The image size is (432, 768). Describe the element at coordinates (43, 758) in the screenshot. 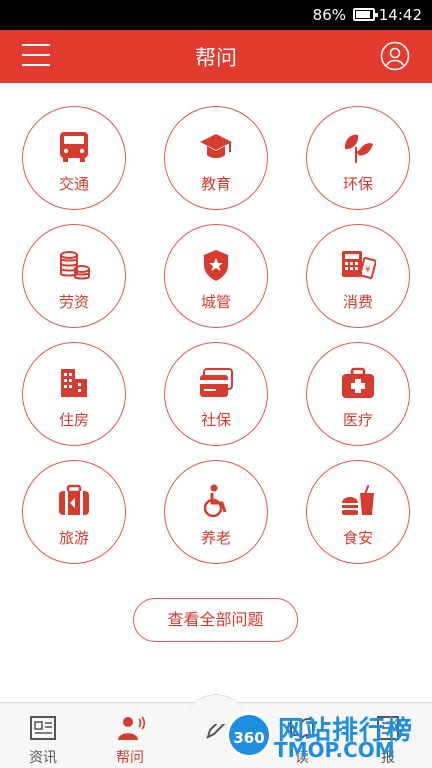

I see `tab-label: 资讯` at that location.